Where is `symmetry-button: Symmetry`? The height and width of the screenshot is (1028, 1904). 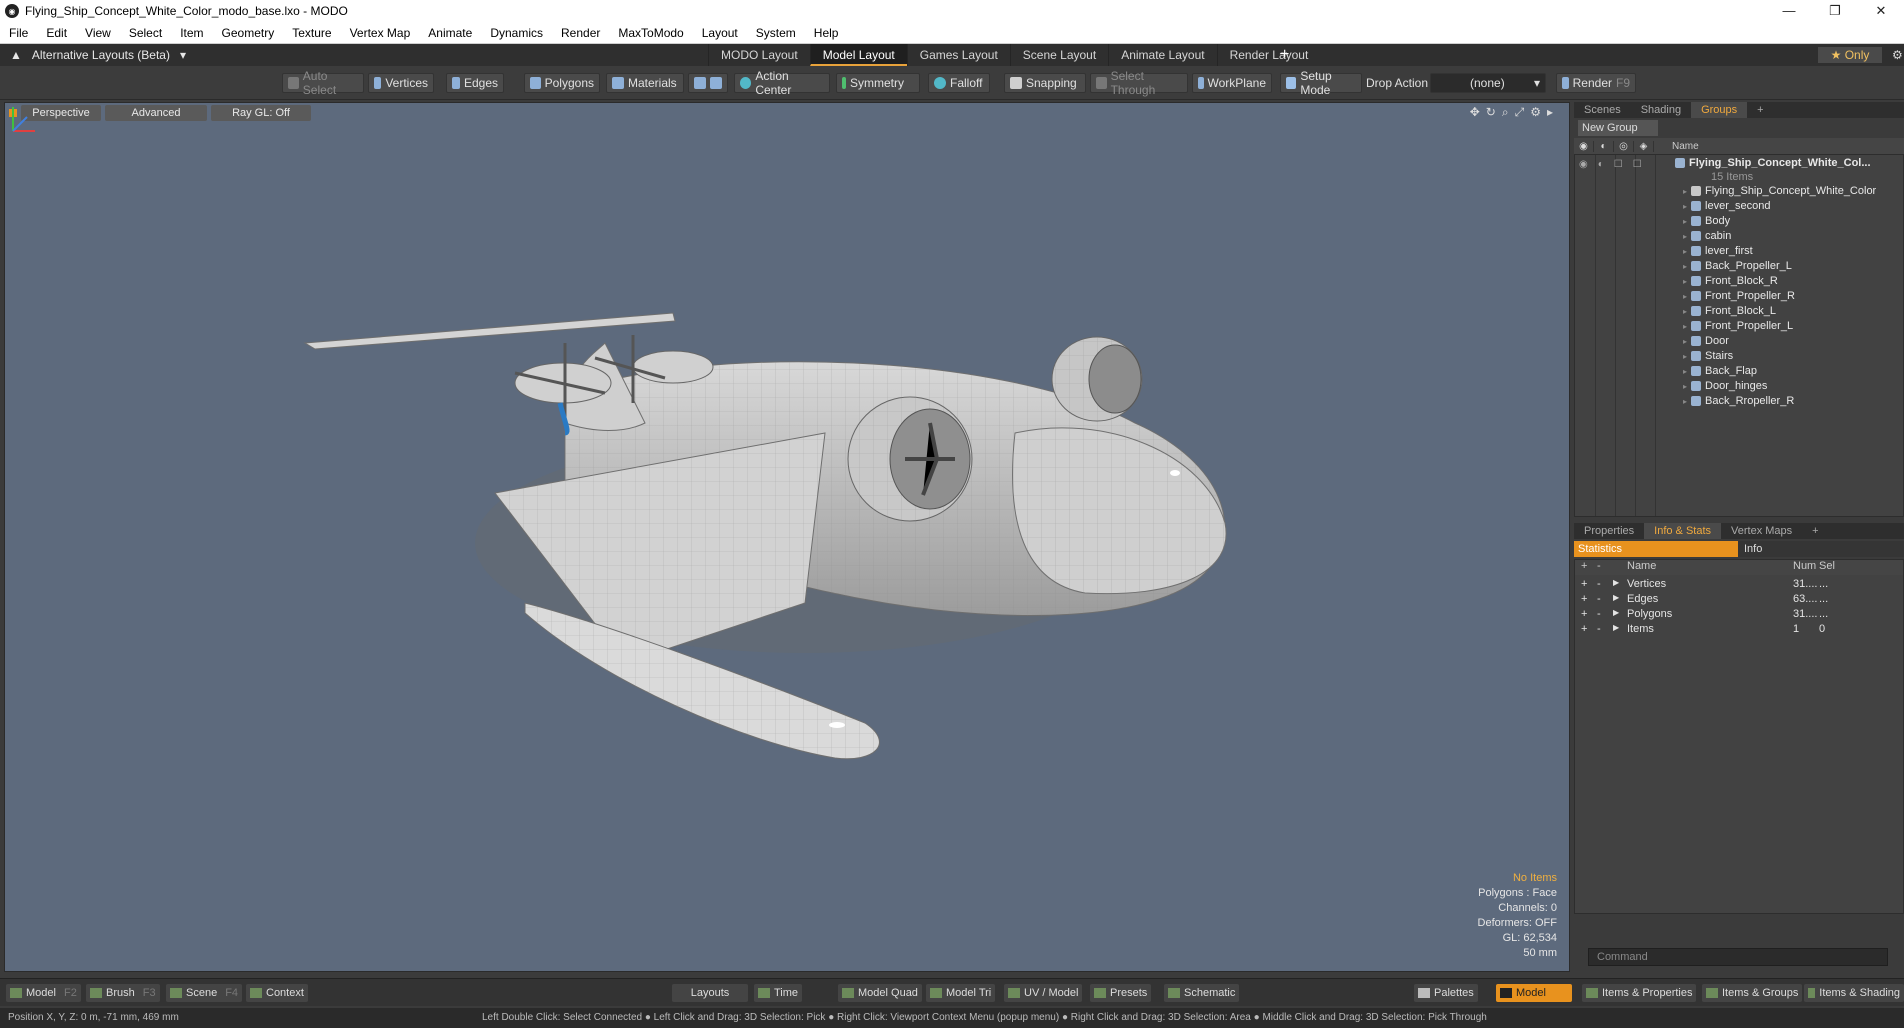
symmetry-button: Symmetry is located at coordinates (878, 83).